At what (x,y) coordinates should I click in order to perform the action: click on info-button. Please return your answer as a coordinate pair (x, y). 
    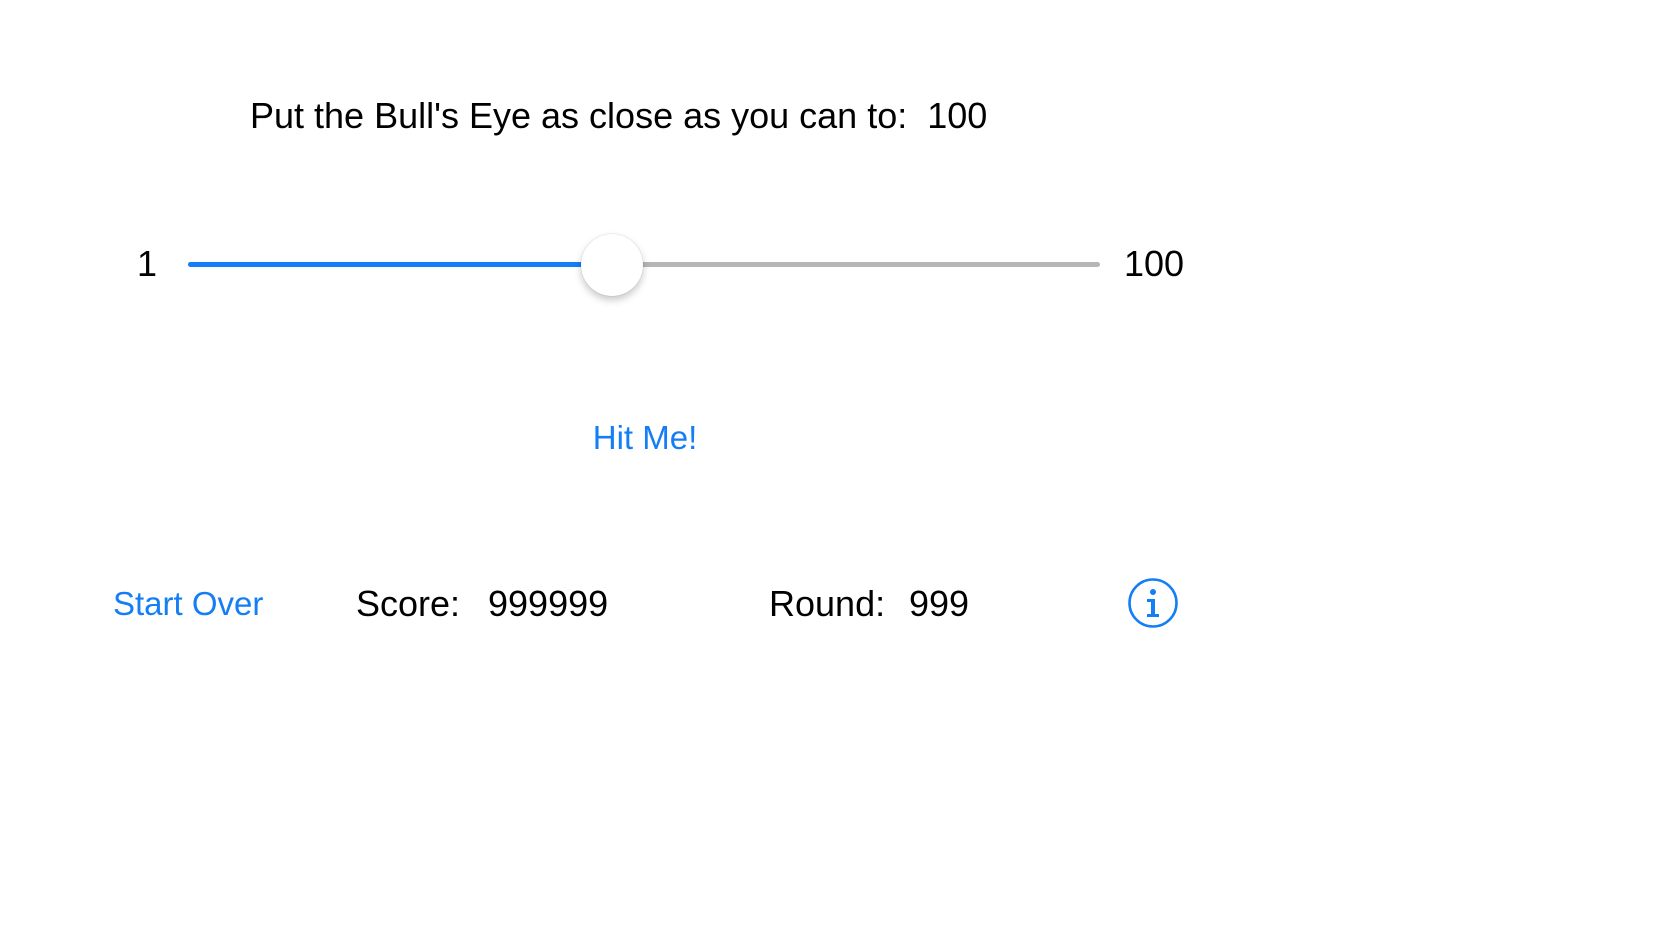
    Looking at the image, I should click on (1153, 603).